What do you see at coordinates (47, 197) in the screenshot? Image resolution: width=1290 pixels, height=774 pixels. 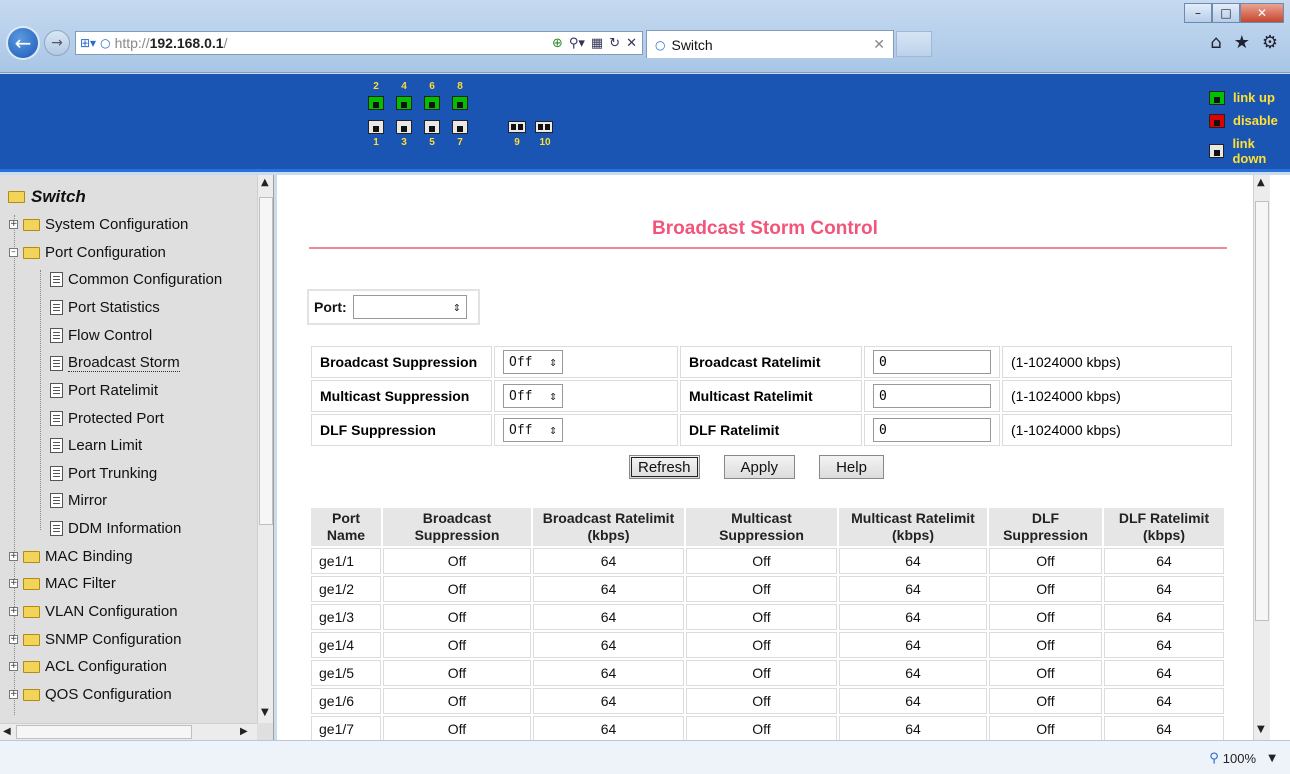 I see `nav-root: Switch` at bounding box center [47, 197].